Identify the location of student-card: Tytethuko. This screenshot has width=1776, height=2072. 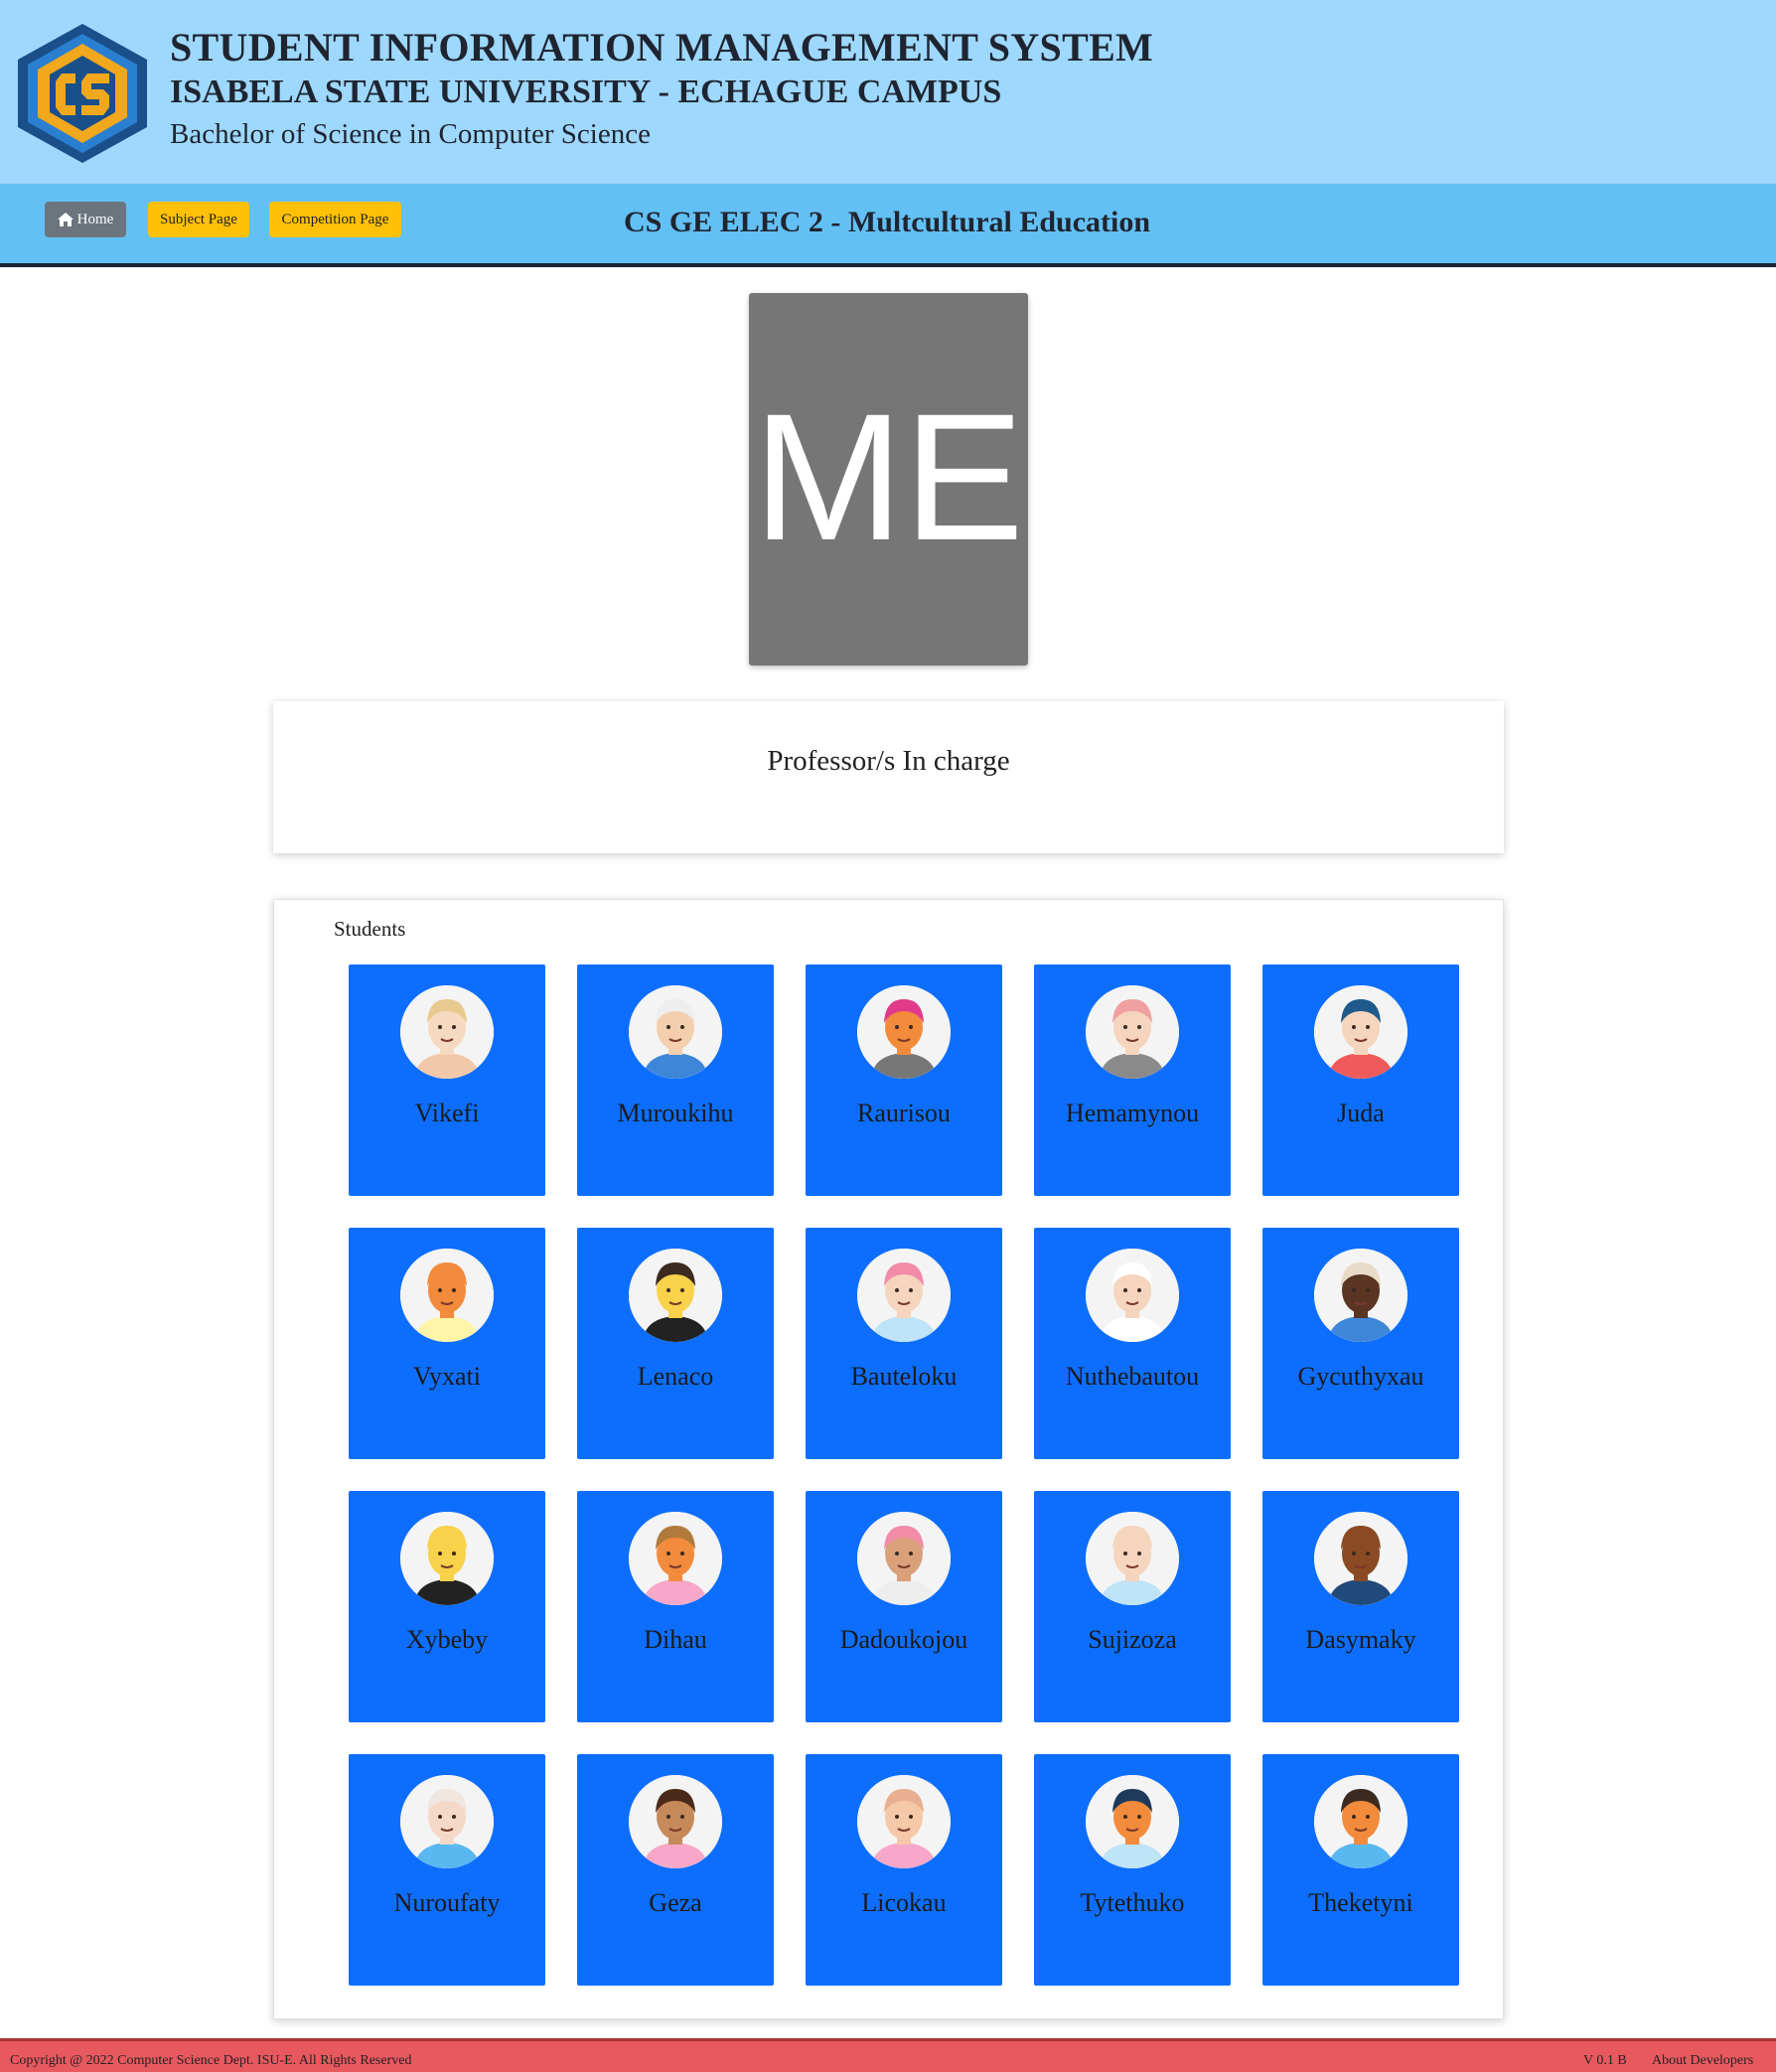
(1132, 1870).